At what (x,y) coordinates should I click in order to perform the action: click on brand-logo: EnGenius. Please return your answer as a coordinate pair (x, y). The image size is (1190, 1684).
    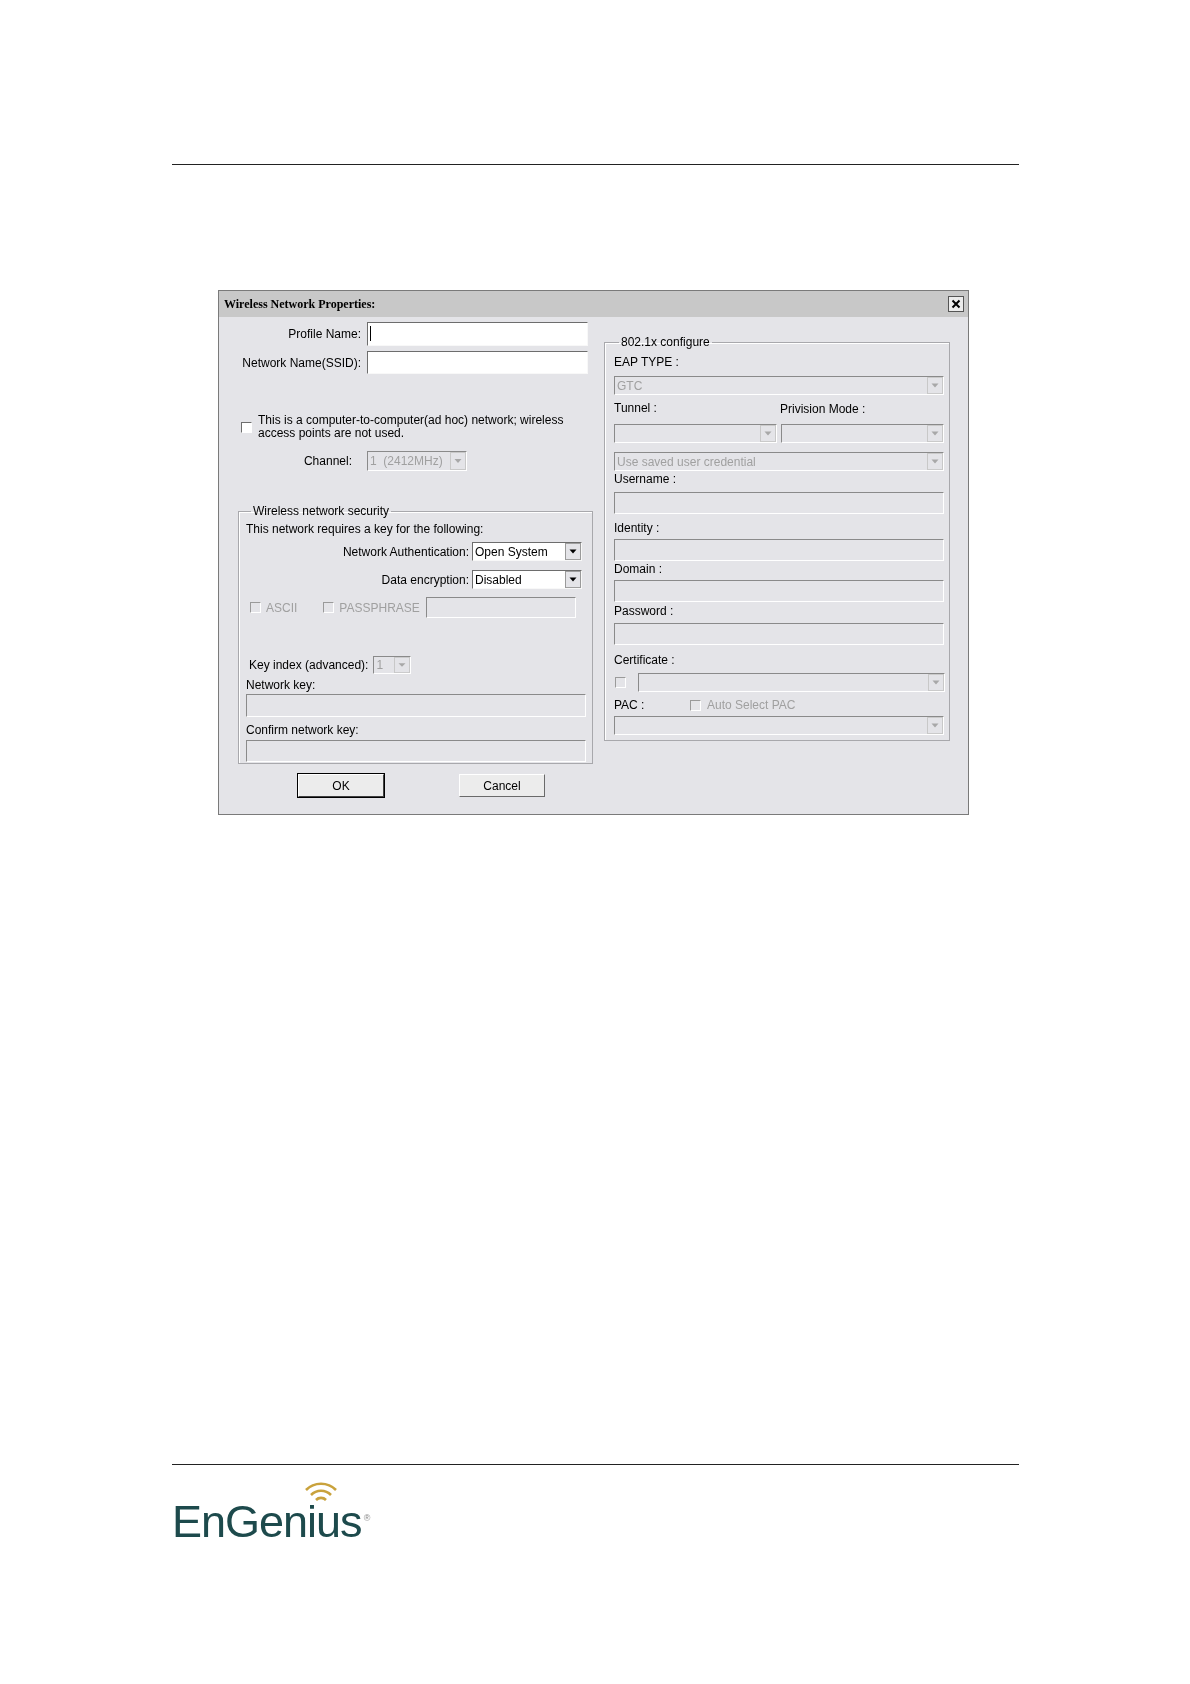
    Looking at the image, I should click on (267, 1522).